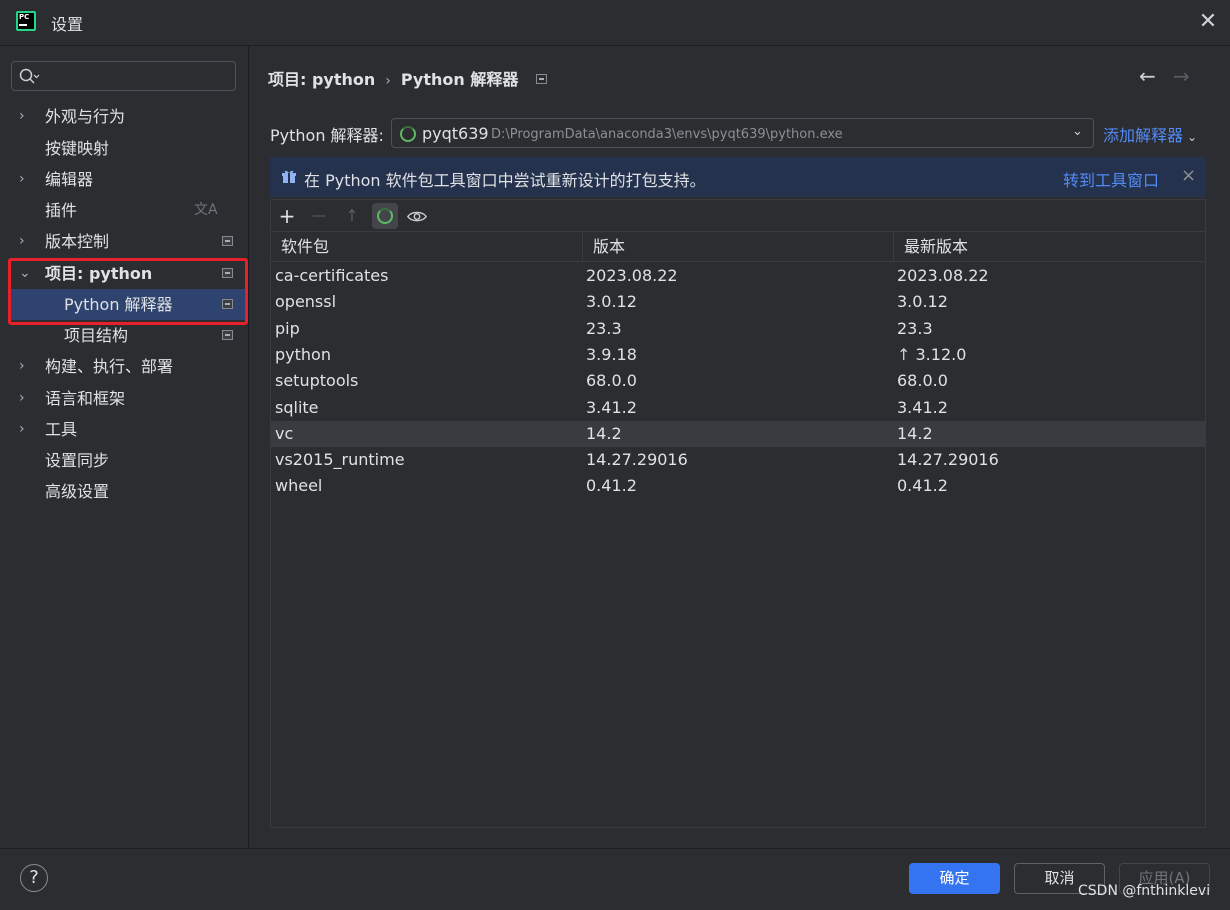 The image size is (1230, 910). Describe the element at coordinates (948, 460) in the screenshot. I see `latest-version-cell: 14.27.29016` at that location.